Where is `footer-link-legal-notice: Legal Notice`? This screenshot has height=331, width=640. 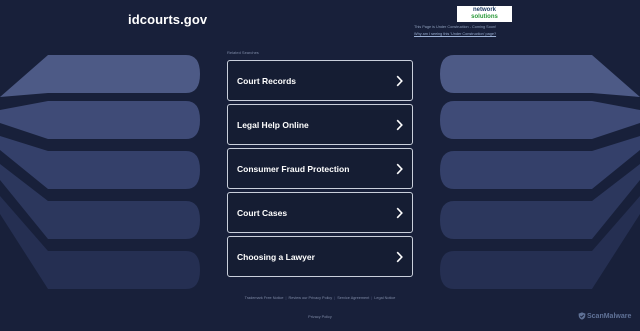
footer-link-legal-notice: Legal Notice is located at coordinates (384, 298).